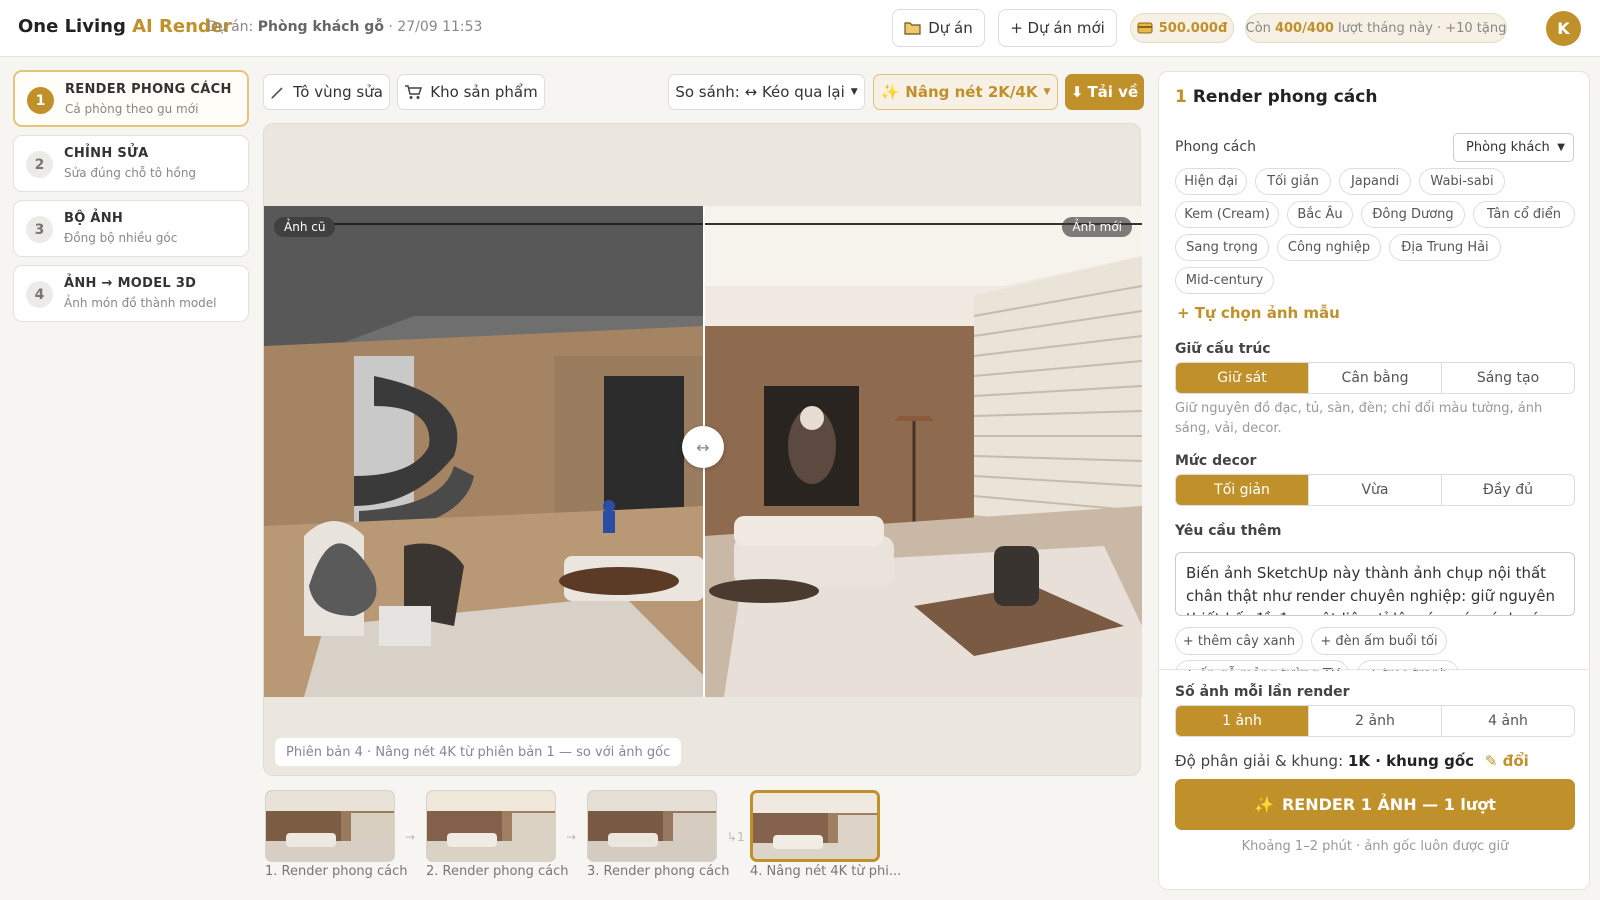  Describe the element at coordinates (1462, 181) in the screenshot. I see `style-chip-wabi-sabi: Wabi-sabi` at that location.